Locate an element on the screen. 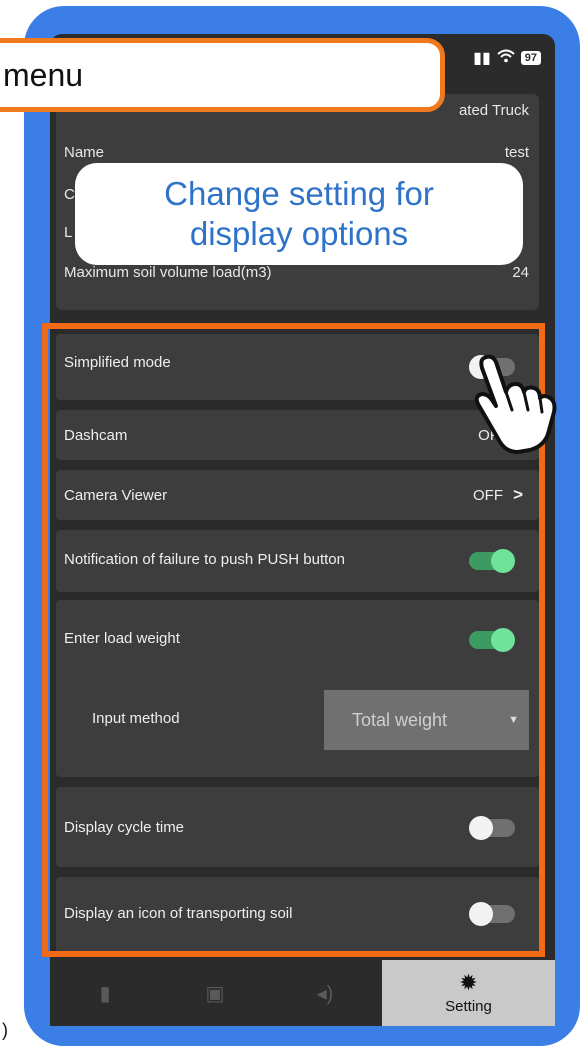  menu-callout: menu is located at coordinates (222, 75).